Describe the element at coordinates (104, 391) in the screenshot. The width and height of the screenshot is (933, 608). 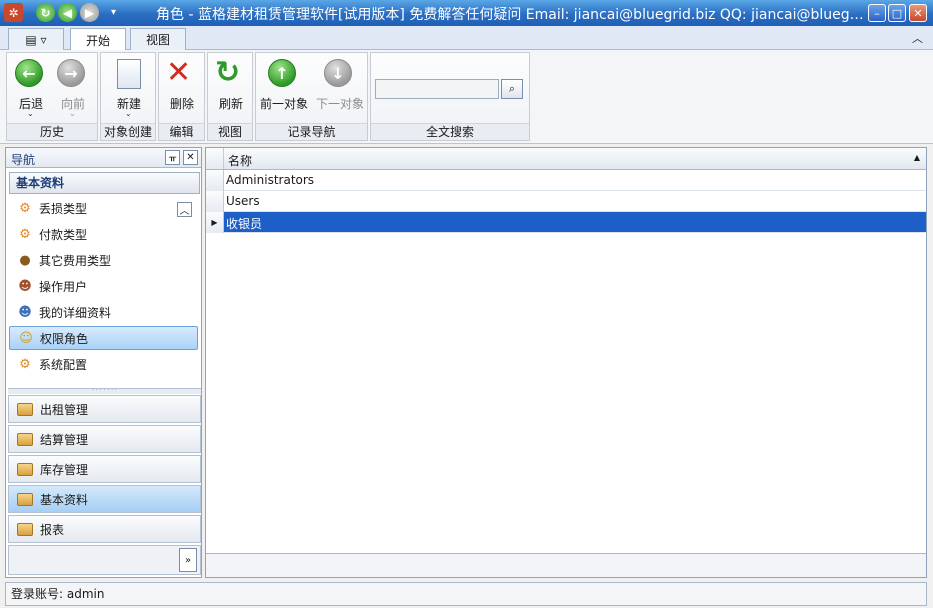
I see `nav-splitter: · · · · · · ·` at that location.